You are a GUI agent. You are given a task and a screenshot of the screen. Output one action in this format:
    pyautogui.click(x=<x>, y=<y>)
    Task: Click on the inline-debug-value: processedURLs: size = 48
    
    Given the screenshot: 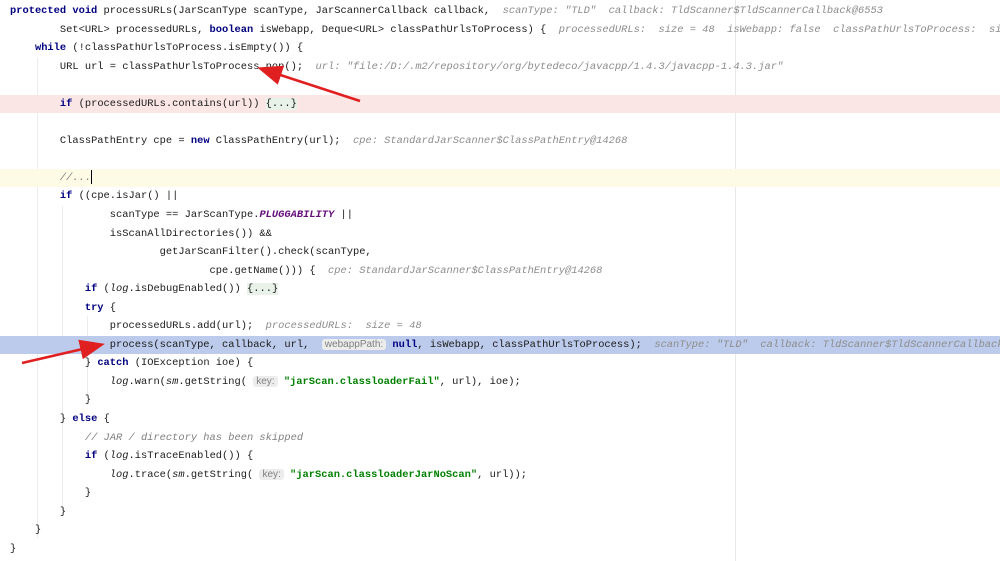 What is the action you would take?
    pyautogui.click(x=343, y=326)
    